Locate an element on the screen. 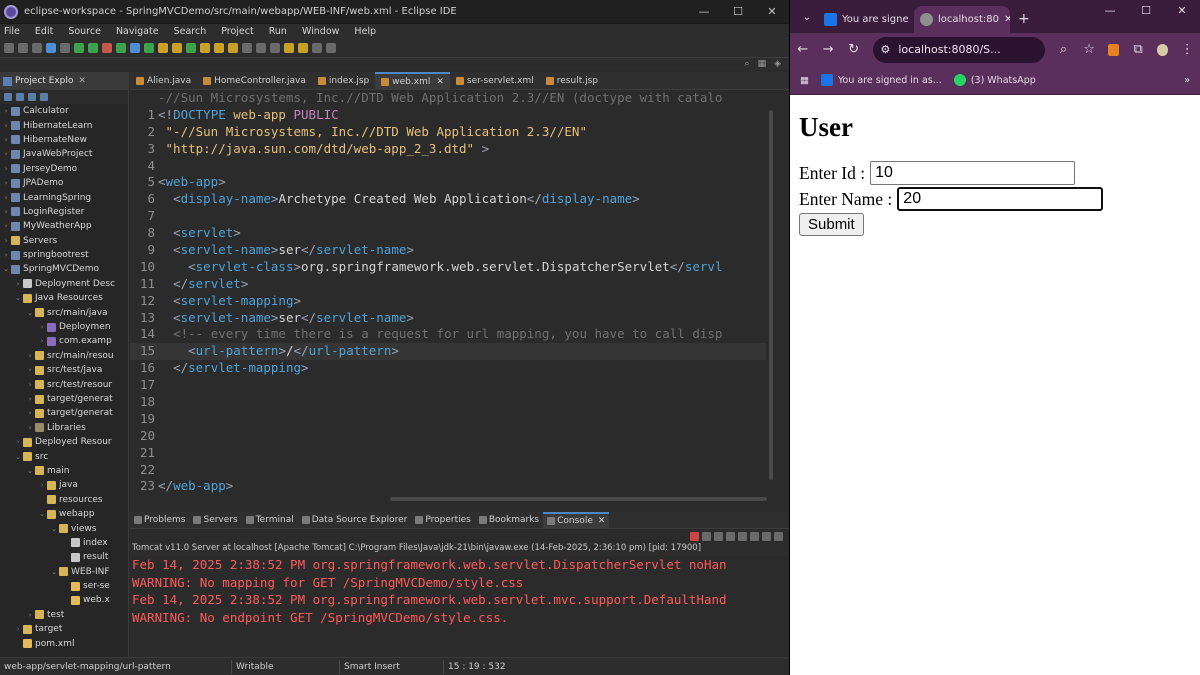 The height and width of the screenshot is (675, 1200). search-icon: ⌕ is located at coordinates (747, 64).